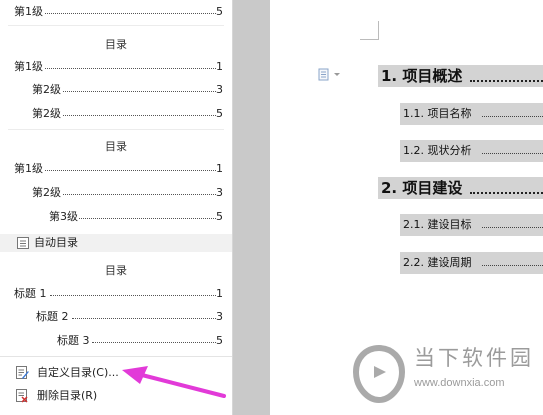 Image resolution: width=543 pixels, height=415 pixels. I want to click on delete-toc-icon, so click(22, 396).